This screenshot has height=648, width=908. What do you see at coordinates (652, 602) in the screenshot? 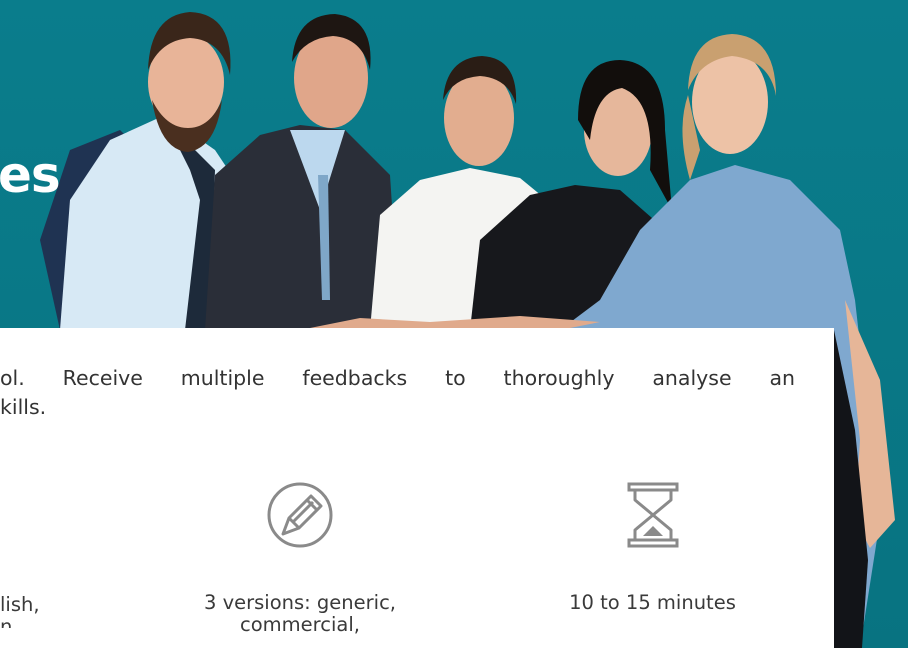
I see `feature-duration-line1: 10 to 15 minutes` at bounding box center [652, 602].